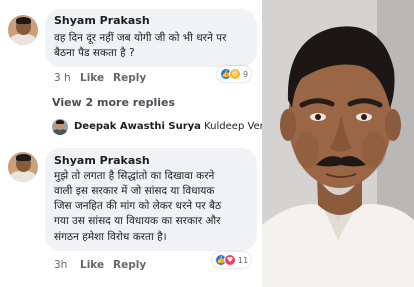 This screenshot has width=414, height=287. I want to click on view-more-replies-link: View 2 more replies, so click(113, 102).